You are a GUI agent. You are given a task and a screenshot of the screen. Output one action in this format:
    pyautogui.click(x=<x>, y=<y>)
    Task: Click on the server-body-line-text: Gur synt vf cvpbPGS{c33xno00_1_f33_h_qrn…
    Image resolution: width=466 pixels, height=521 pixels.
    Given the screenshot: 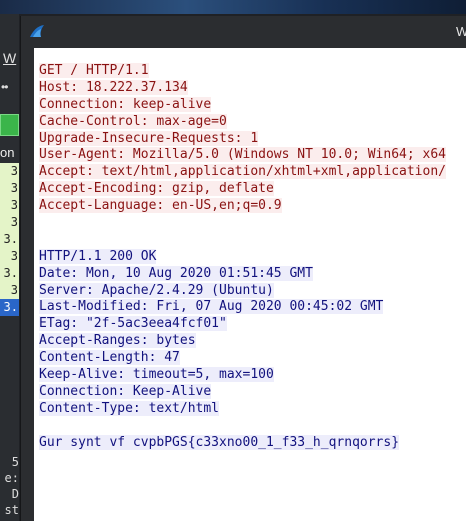 What is the action you would take?
    pyautogui.click(x=219, y=442)
    